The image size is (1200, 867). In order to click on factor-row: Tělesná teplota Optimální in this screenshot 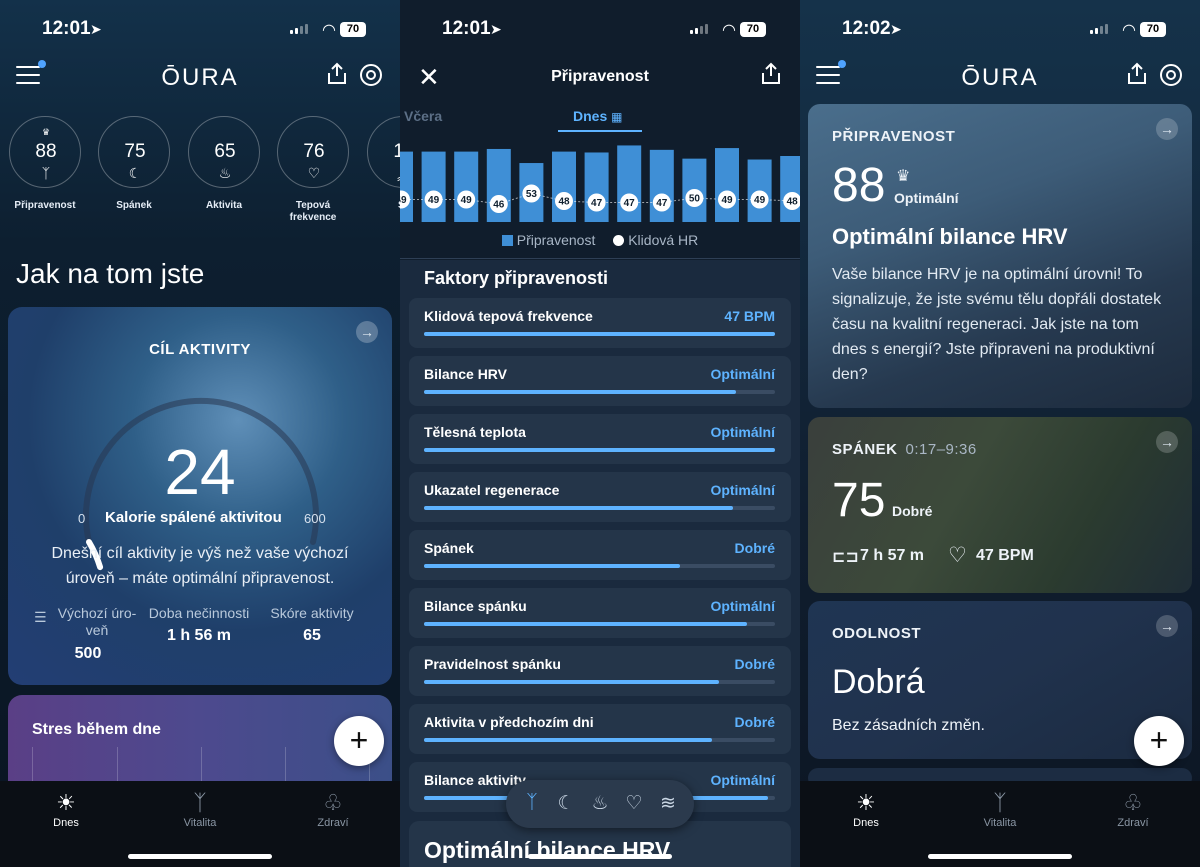, I will do `click(600, 439)`.